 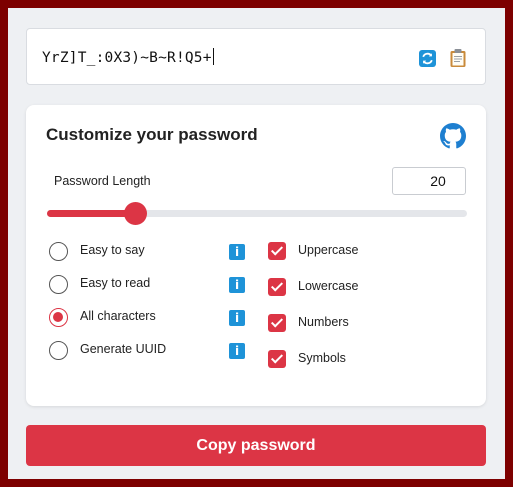 I want to click on card-title: Customize your password, so click(x=152, y=134).